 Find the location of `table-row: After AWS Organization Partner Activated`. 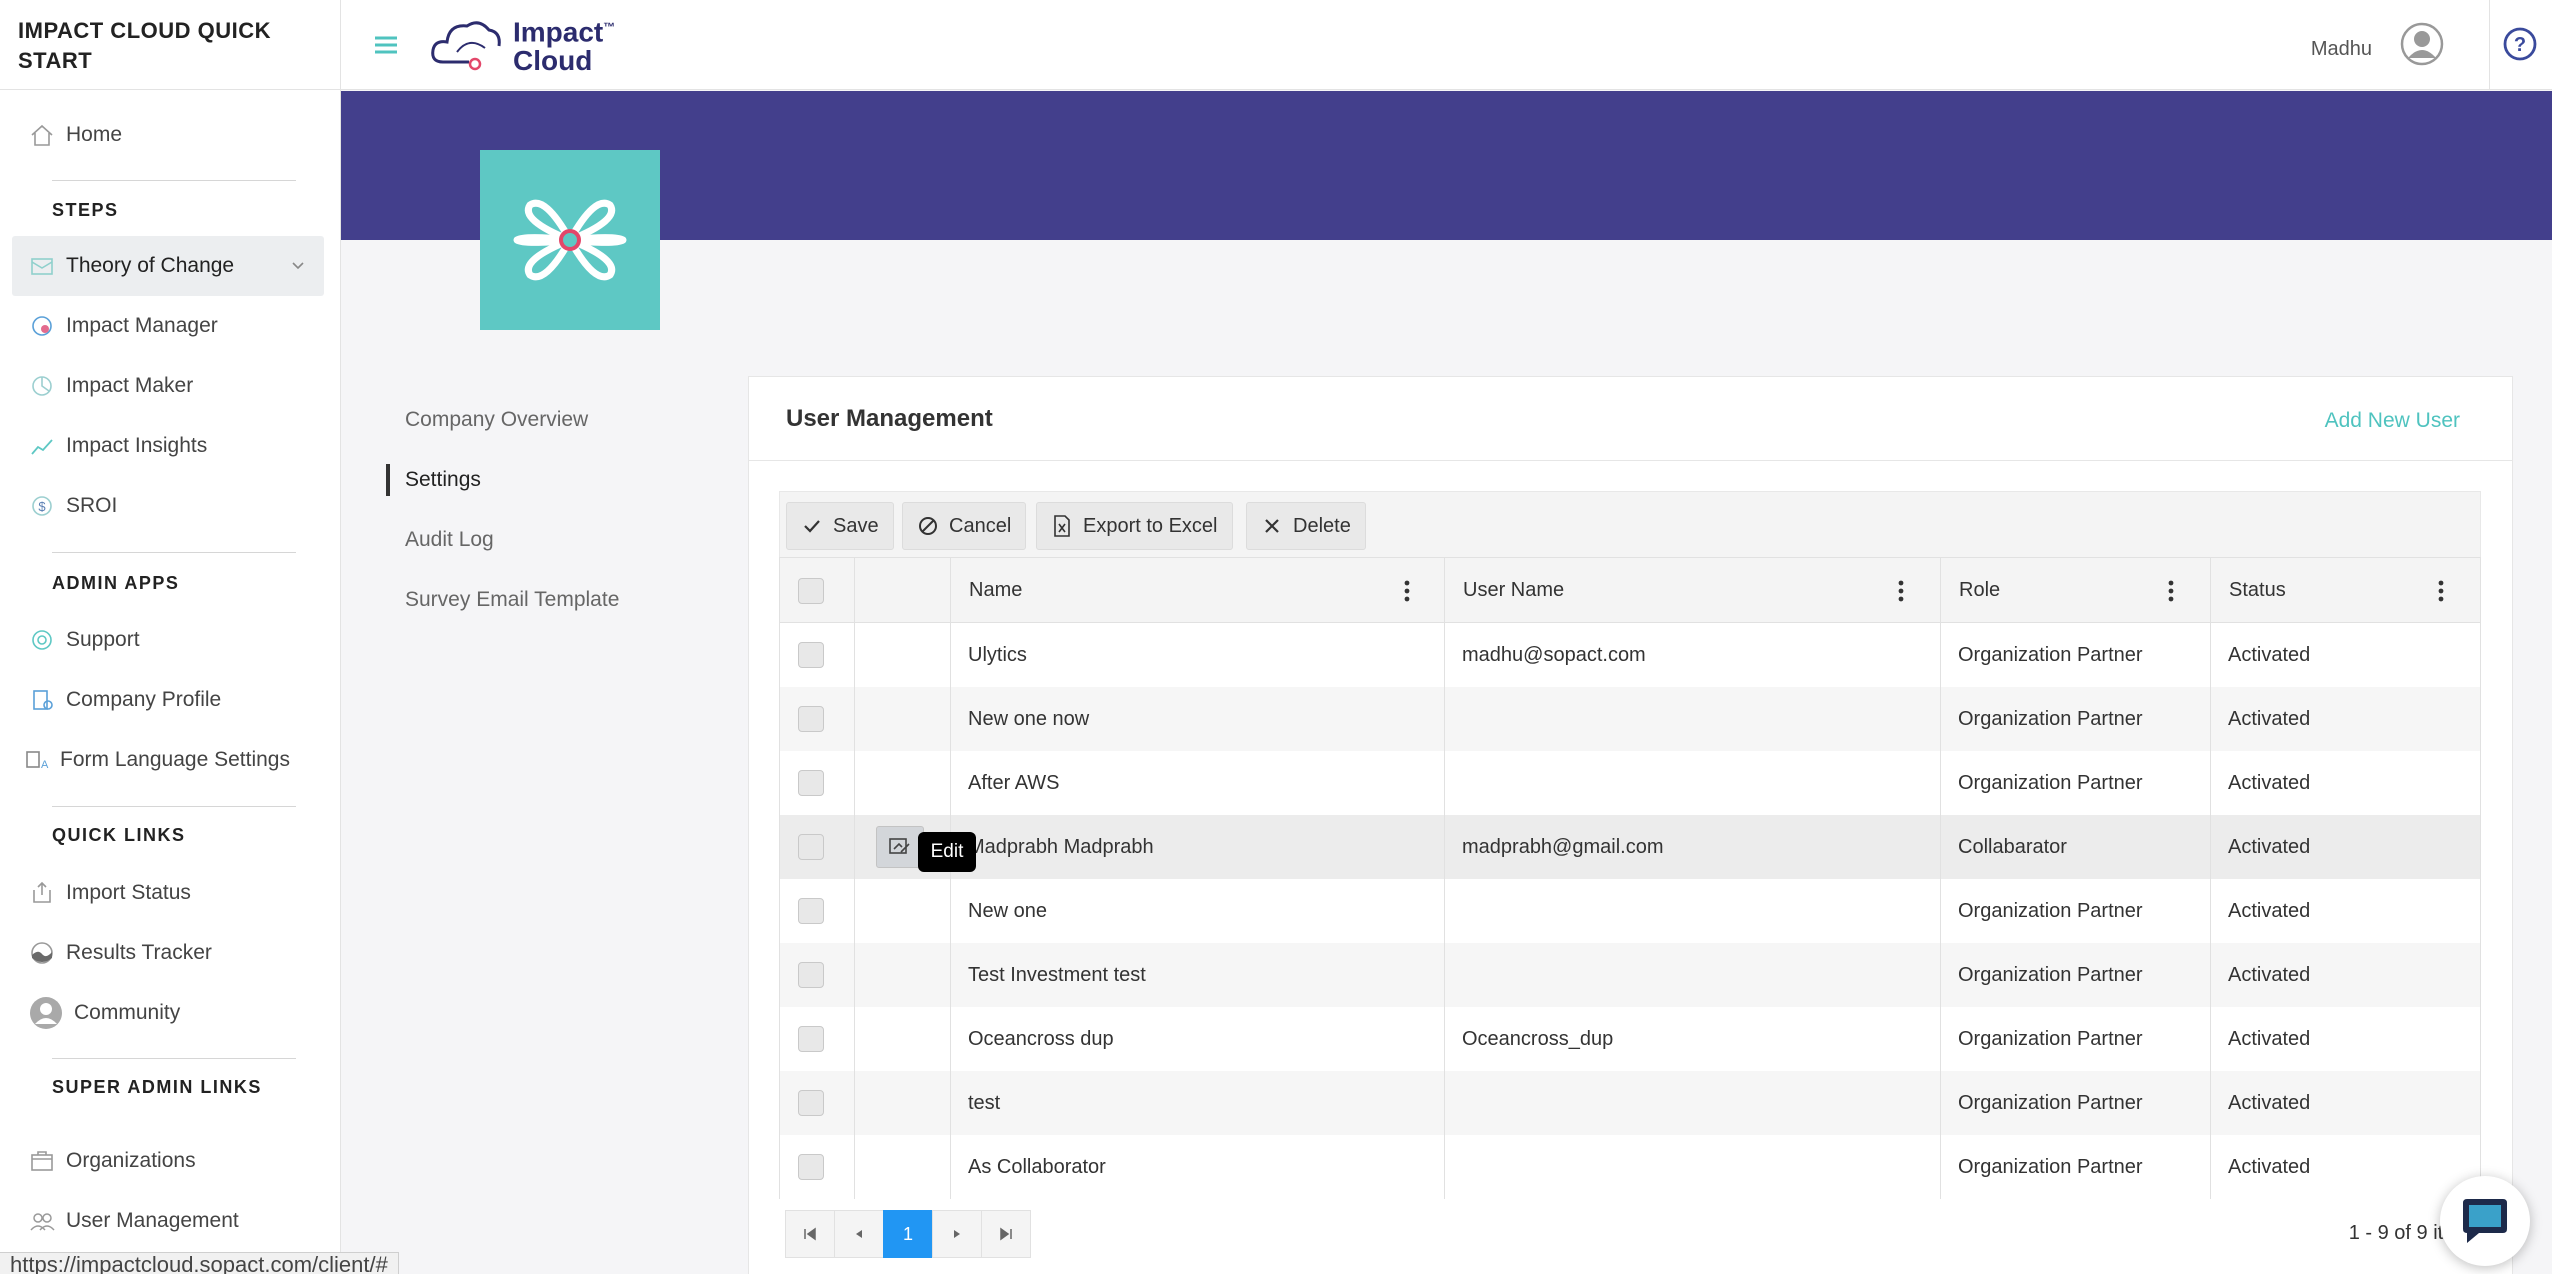

table-row: After AWS Organization Partner Activated is located at coordinates (1630, 783).